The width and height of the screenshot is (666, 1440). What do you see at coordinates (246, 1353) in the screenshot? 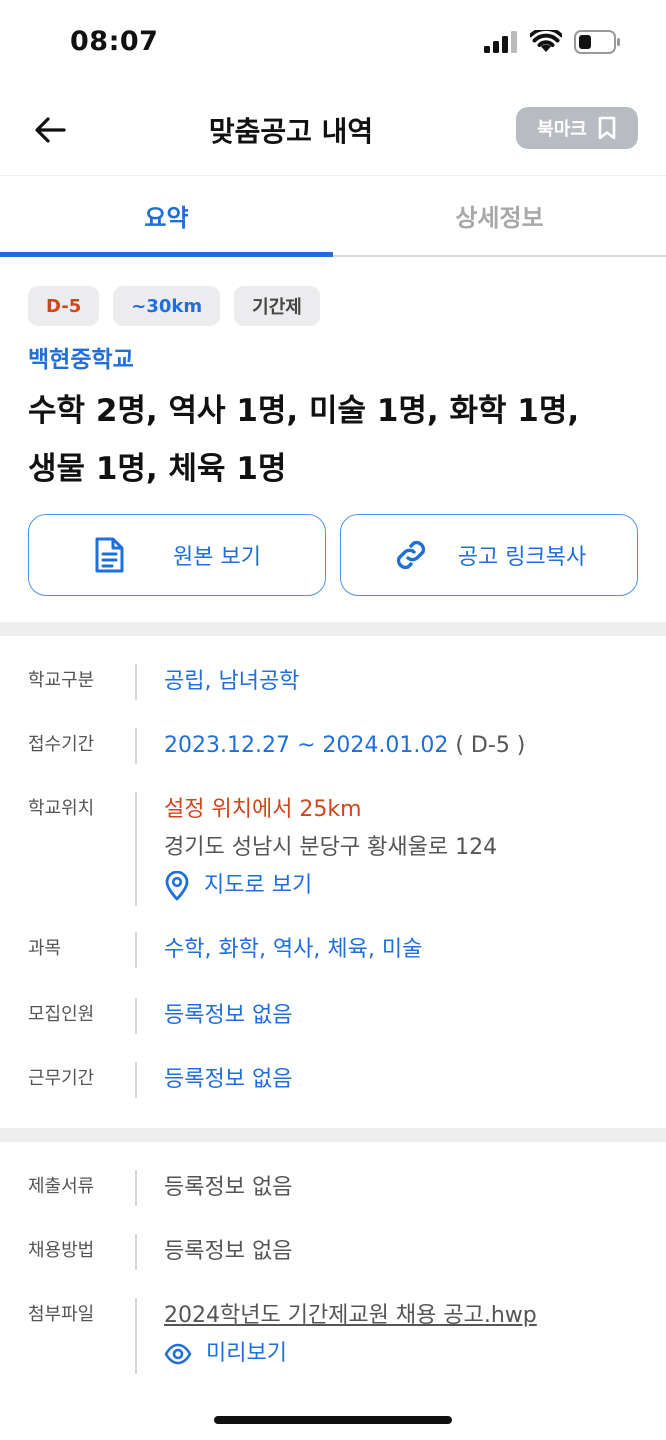
I see `preview-label: 미리보기` at bounding box center [246, 1353].